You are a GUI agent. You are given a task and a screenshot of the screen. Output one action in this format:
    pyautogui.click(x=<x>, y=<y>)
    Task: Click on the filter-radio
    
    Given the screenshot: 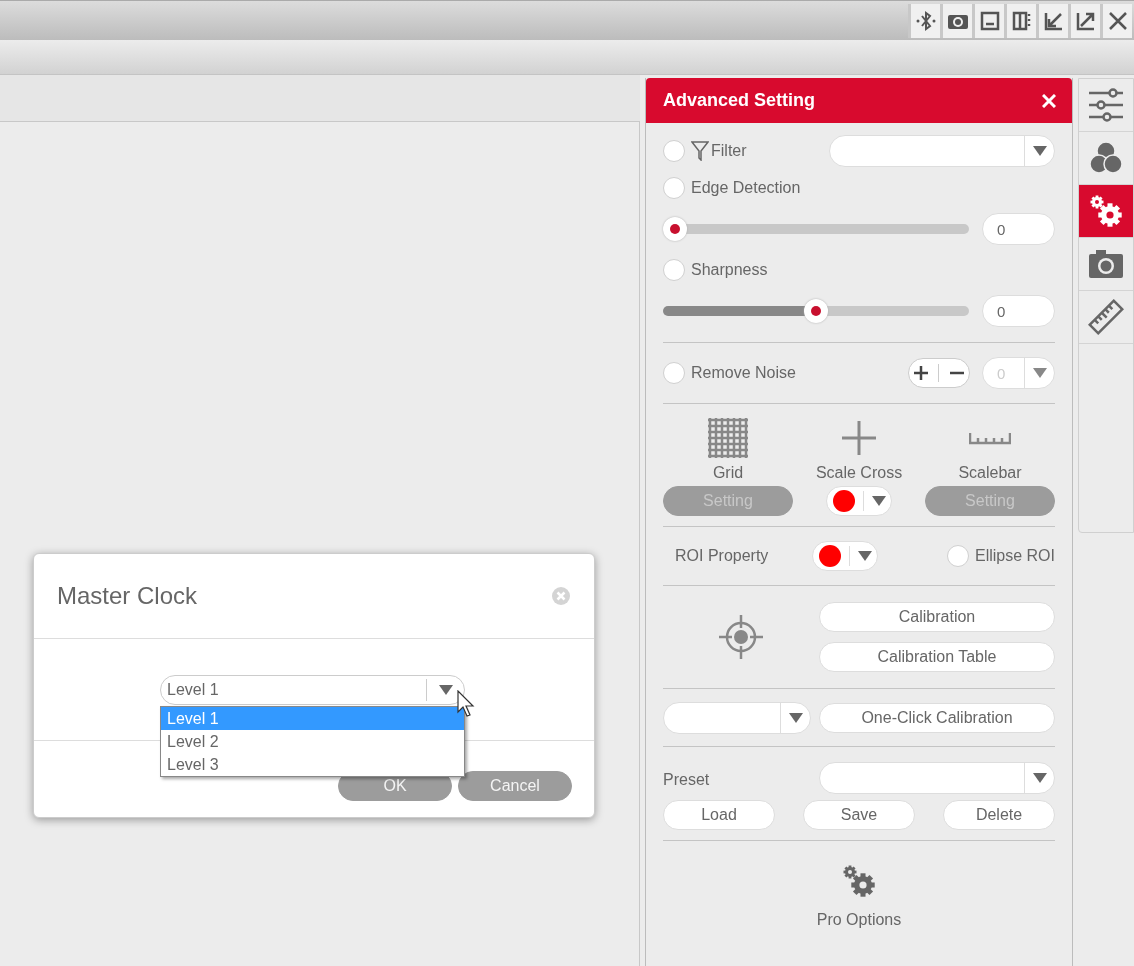 What is the action you would take?
    pyautogui.click(x=674, y=151)
    